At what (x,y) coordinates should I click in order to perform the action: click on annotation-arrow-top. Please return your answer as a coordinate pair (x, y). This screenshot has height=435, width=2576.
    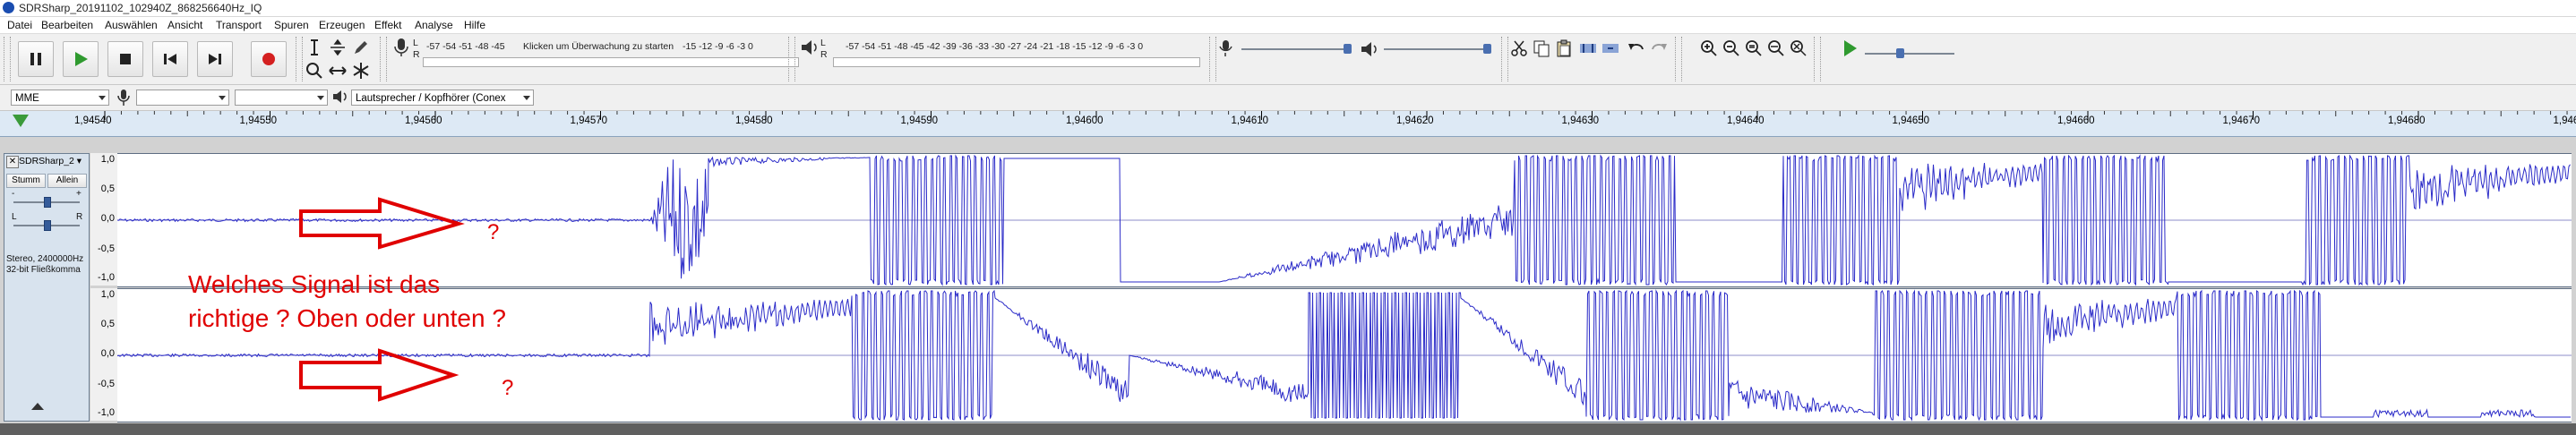
    Looking at the image, I should click on (382, 223).